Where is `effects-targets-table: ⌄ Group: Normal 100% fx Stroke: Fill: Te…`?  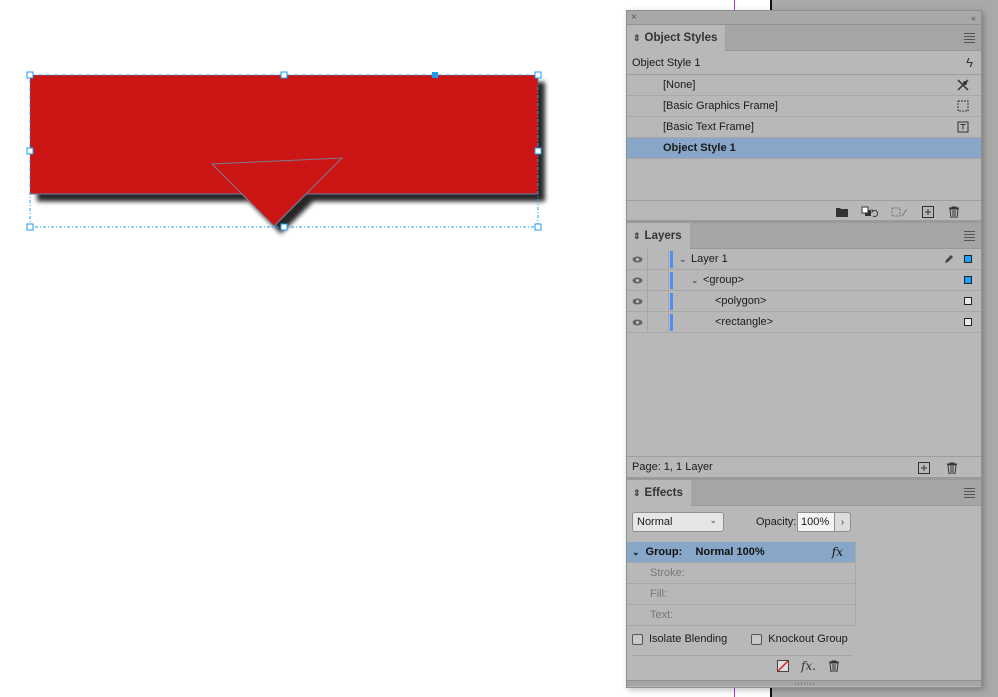
effects-targets-table: ⌄ Group: Normal 100% fx Stroke: Fill: Te… is located at coordinates (741, 584).